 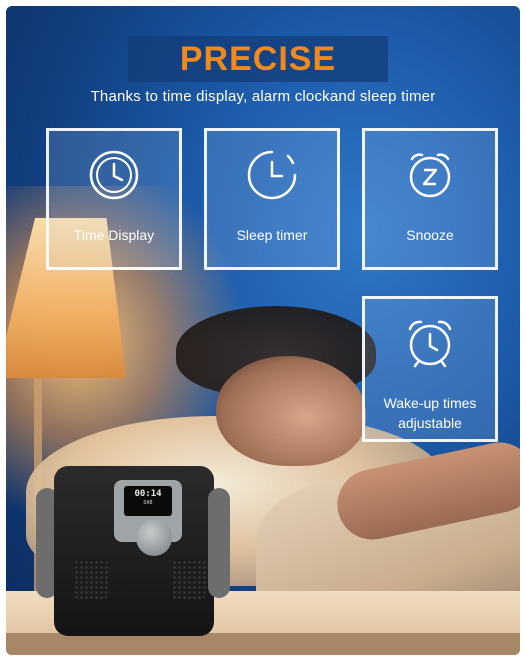 What do you see at coordinates (91, 580) in the screenshot?
I see `radio-speaker-left` at bounding box center [91, 580].